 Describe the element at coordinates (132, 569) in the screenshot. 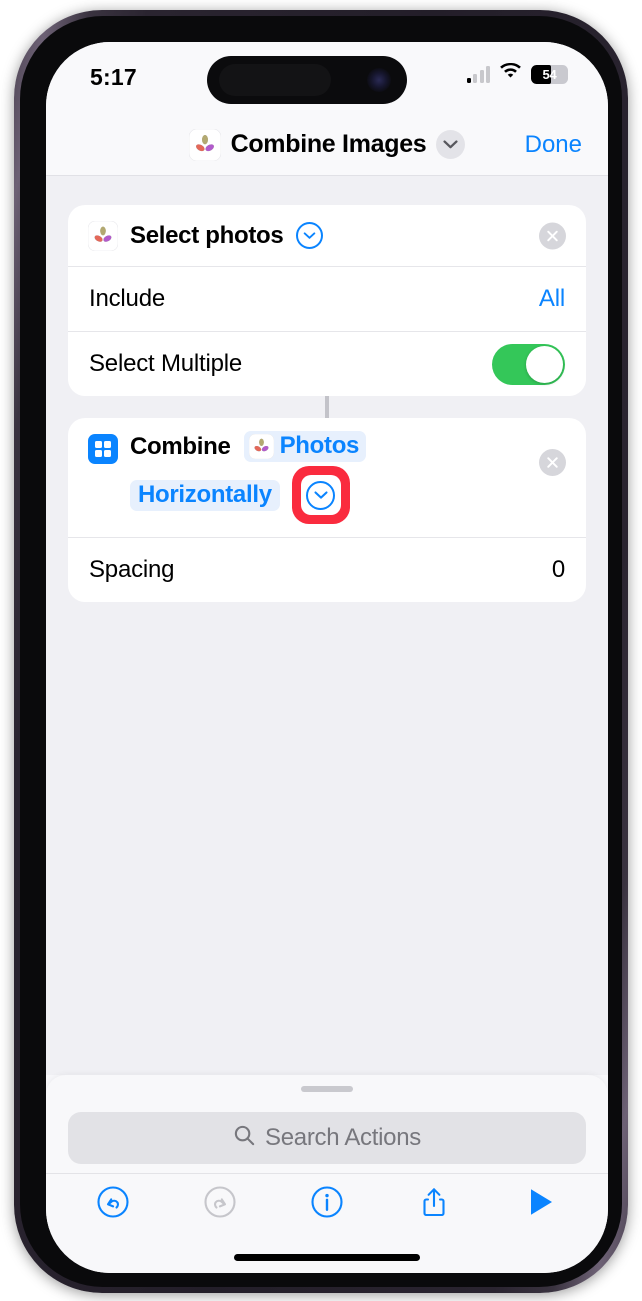

I see `parameter-label: Spacing` at that location.